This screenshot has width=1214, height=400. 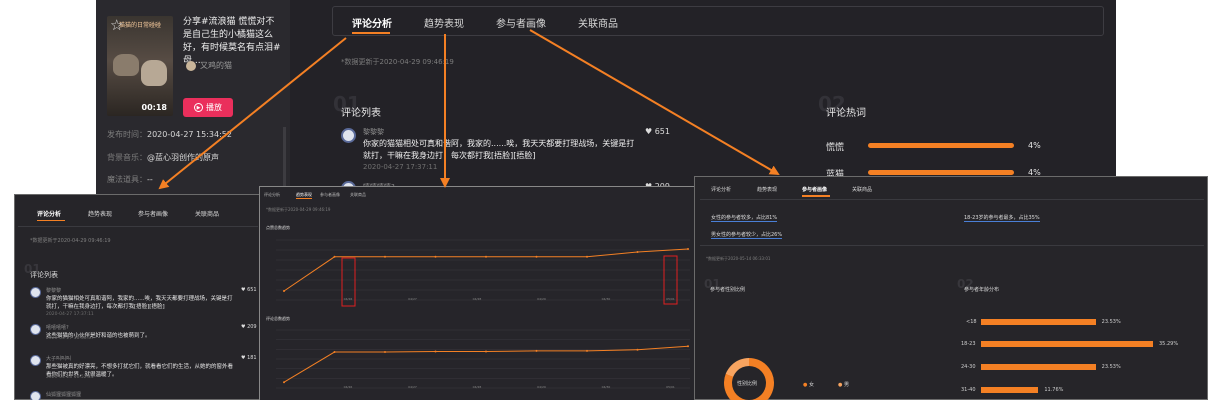 I want to click on arrow-to-participants-panel, so click(x=654, y=102).